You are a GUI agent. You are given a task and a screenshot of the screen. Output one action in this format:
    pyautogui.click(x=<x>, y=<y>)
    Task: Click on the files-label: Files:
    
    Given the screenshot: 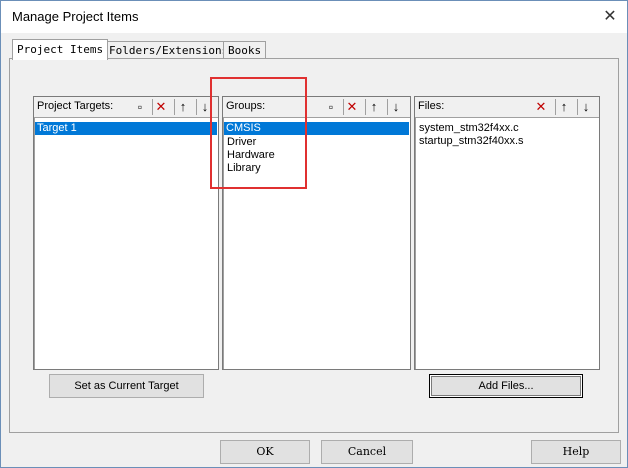 What is the action you would take?
    pyautogui.click(x=431, y=106)
    